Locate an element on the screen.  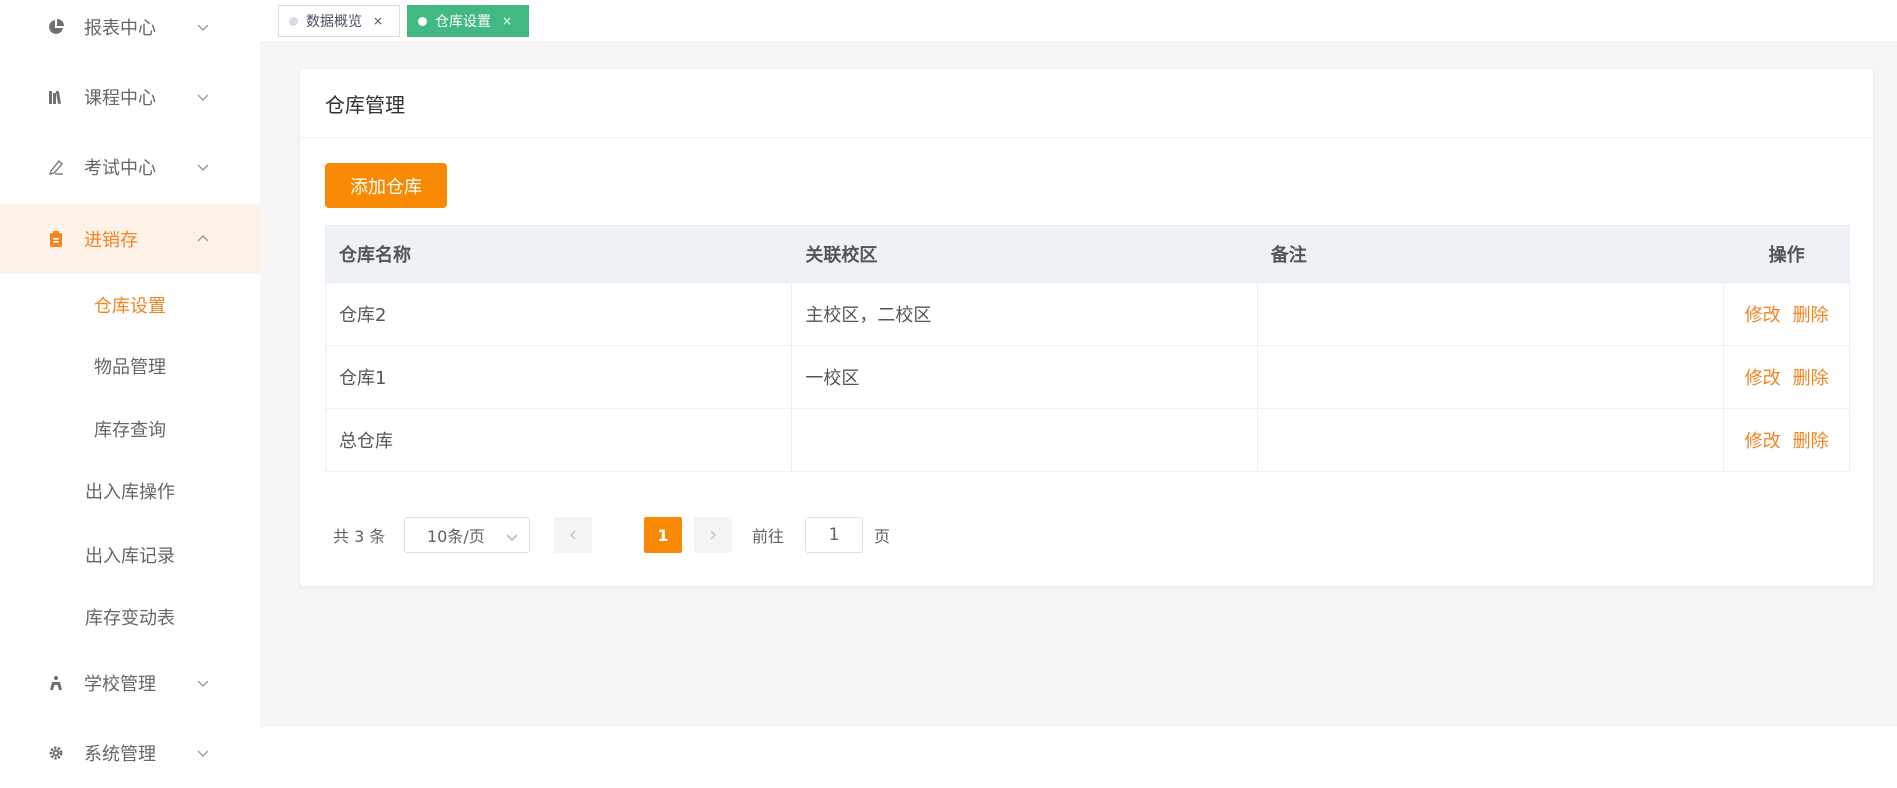
chevron-left-icon is located at coordinates (573, 535).